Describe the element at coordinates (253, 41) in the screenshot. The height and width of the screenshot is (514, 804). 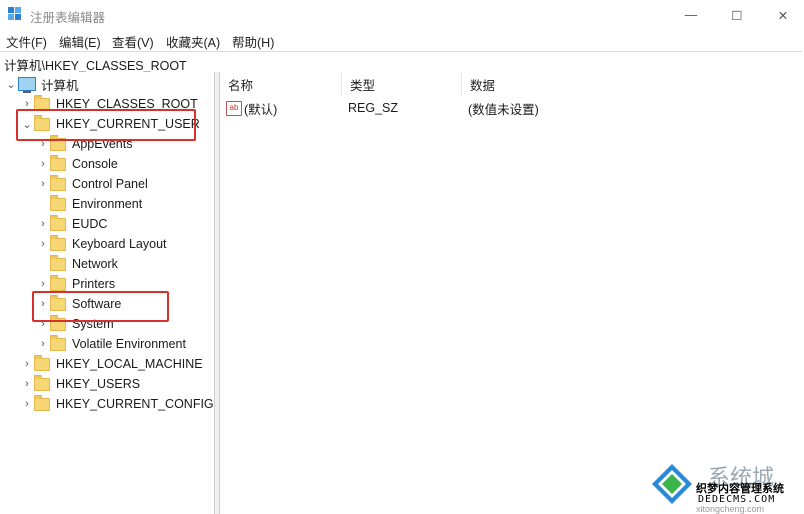
I see `menu-help: 帮助(H)` at that location.